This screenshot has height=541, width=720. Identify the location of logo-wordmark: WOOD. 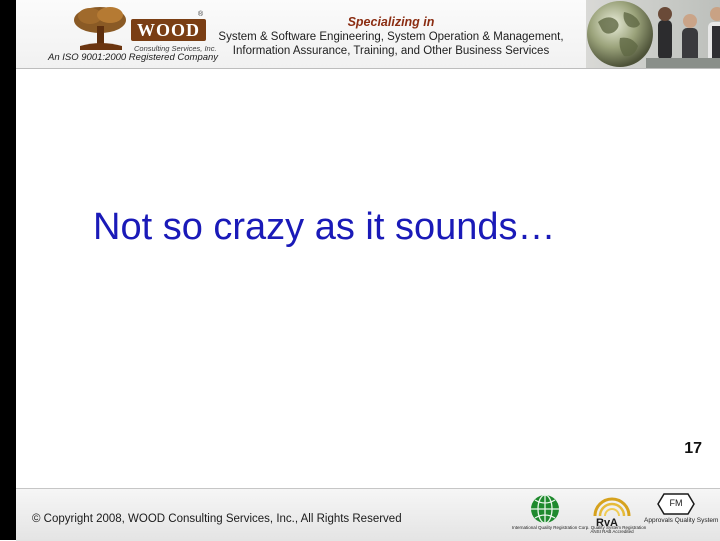
(169, 30).